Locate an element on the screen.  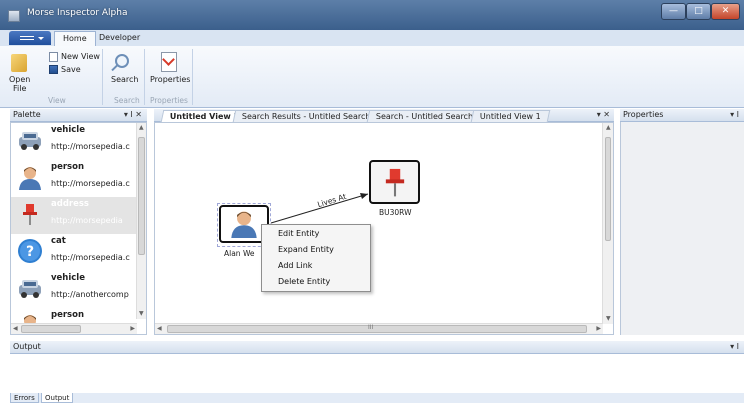
tab-label: Untitled View 1 is located at coordinates (510, 116).